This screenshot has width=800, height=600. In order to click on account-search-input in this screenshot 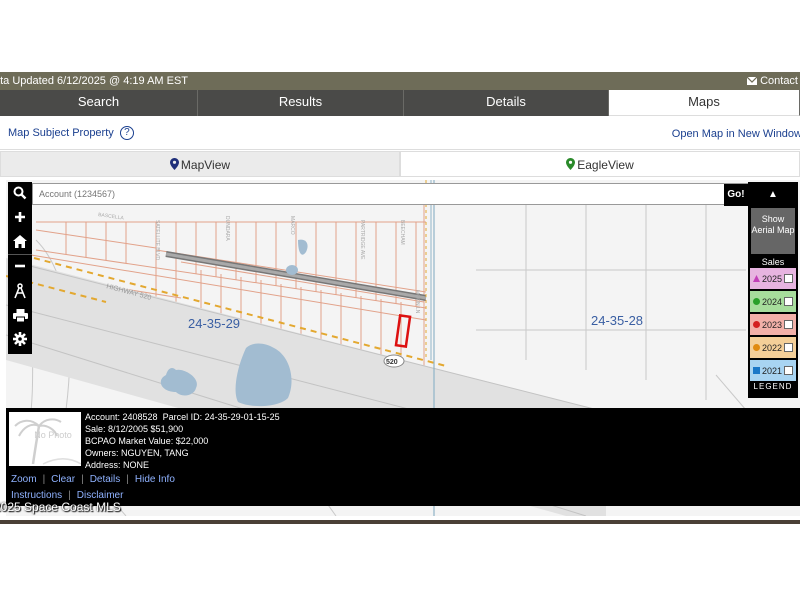, I will do `click(390, 194)`.